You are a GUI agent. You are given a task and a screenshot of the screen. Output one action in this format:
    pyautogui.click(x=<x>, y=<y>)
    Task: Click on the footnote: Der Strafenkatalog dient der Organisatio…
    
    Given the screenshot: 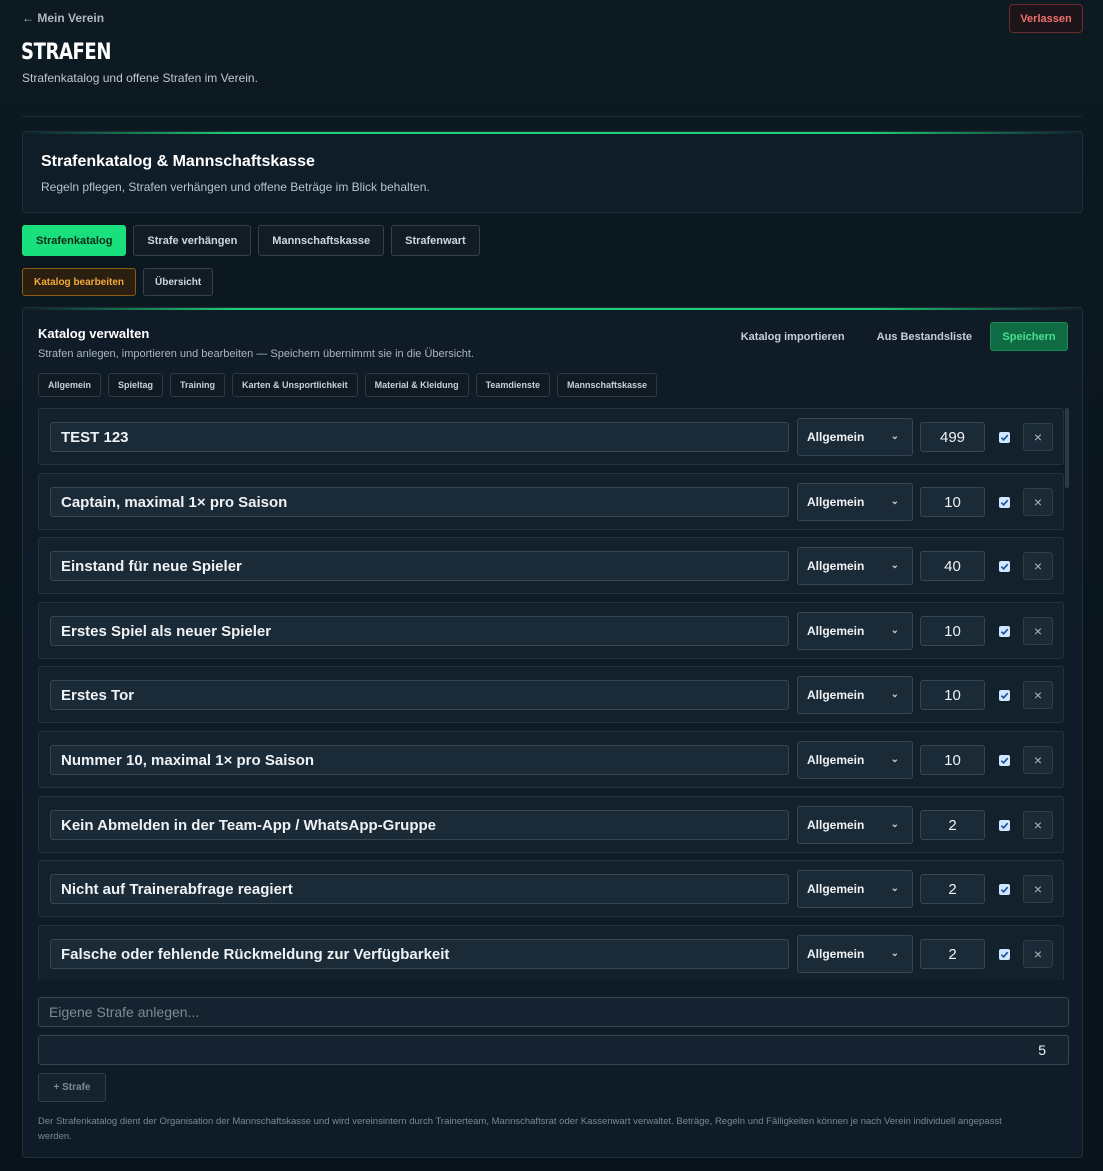 What is the action you would take?
    pyautogui.click(x=520, y=1129)
    